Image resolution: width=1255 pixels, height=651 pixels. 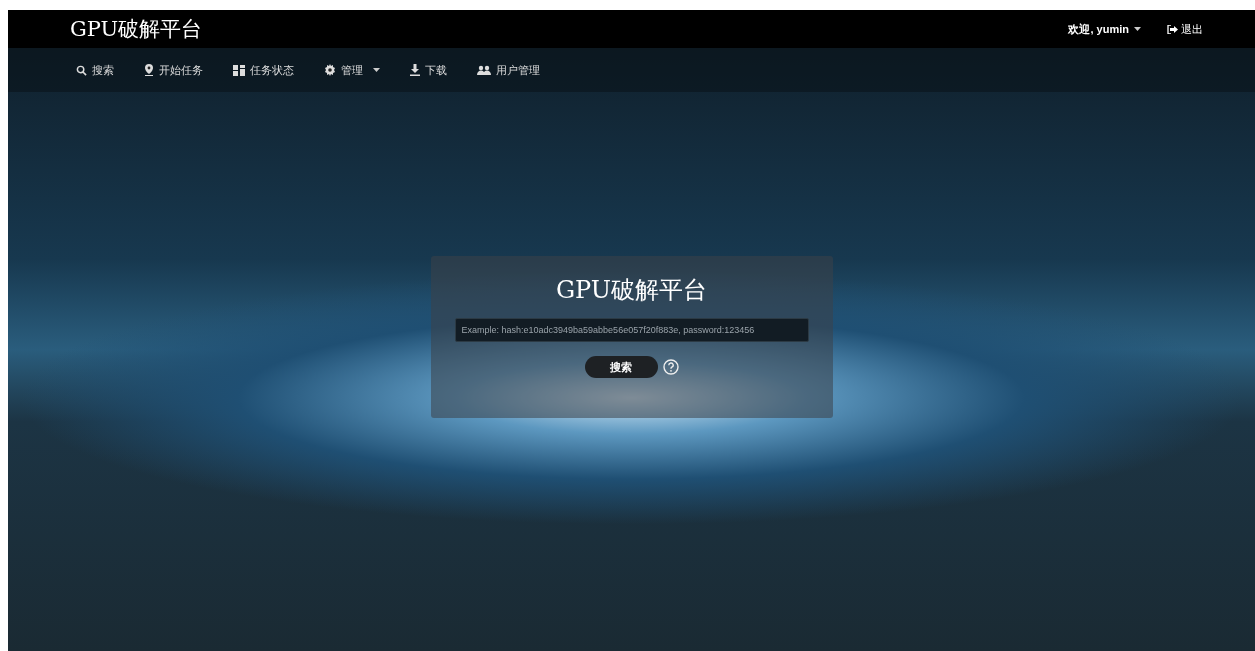 I want to click on search-button: 搜索, so click(x=621, y=367).